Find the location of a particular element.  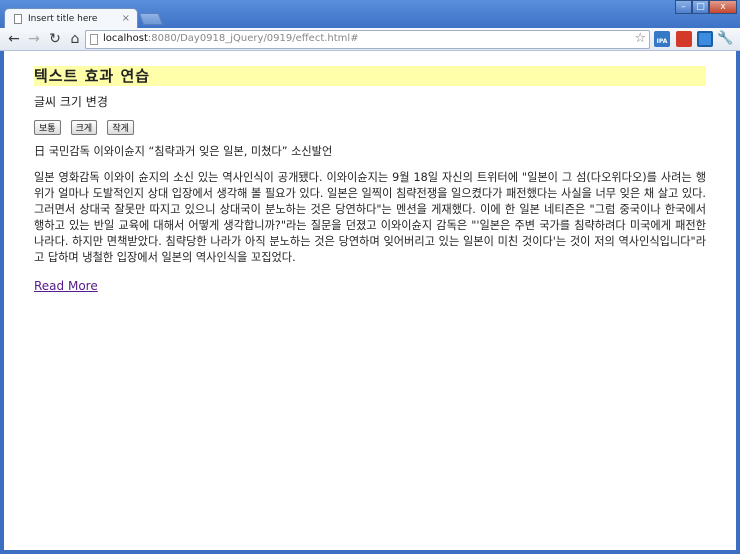

article-title: 日 국민감독 이와이슌지 “침략과거 잊은 일본, 미쳤다” 소신발언 is located at coordinates (183, 151).